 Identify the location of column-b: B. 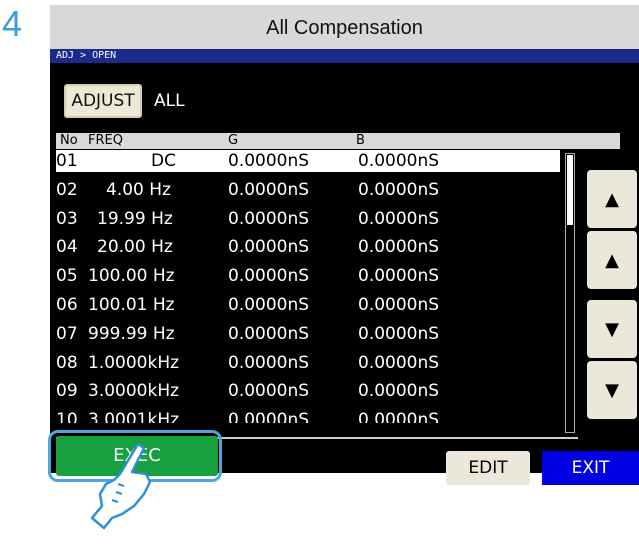
(360, 140).